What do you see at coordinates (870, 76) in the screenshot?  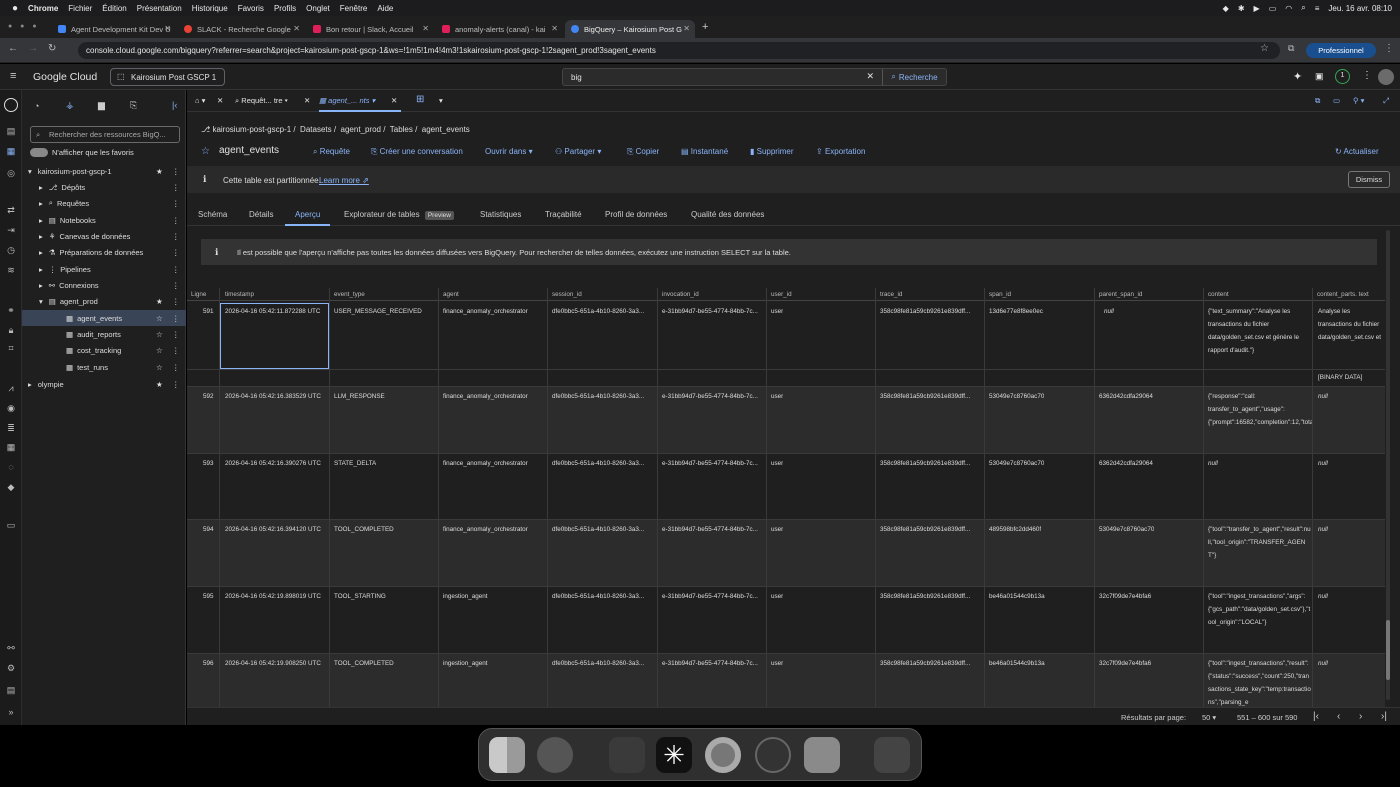 I see `clear-search-icon: ✕` at bounding box center [870, 76].